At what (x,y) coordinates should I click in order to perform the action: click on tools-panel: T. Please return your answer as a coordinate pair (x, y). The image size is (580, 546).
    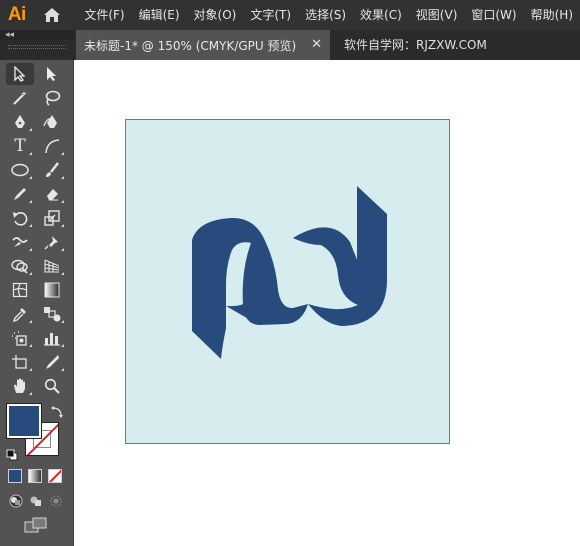
    Looking at the image, I should click on (37, 303).